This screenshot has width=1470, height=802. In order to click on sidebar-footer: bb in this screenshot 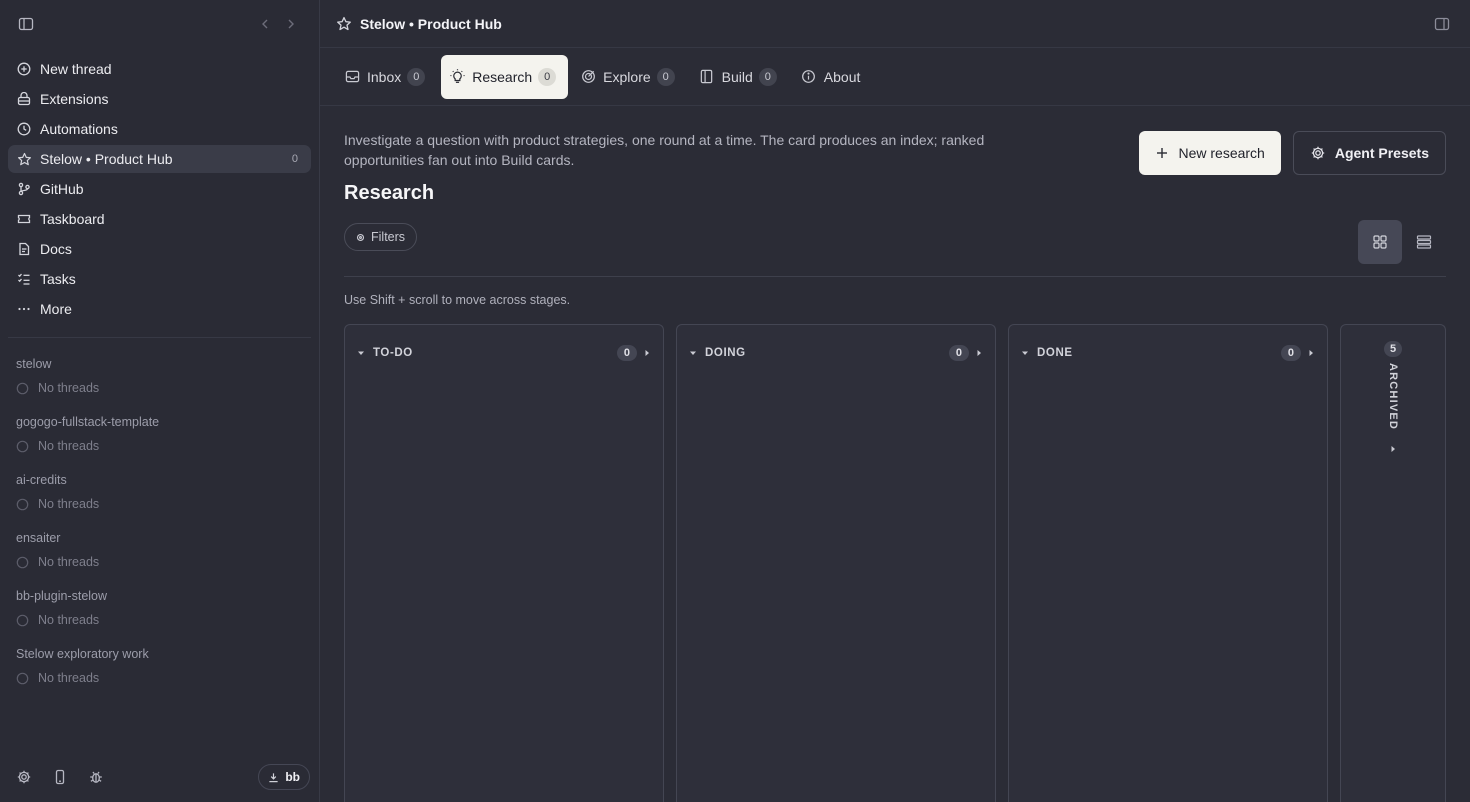, I will do `click(159, 777)`.